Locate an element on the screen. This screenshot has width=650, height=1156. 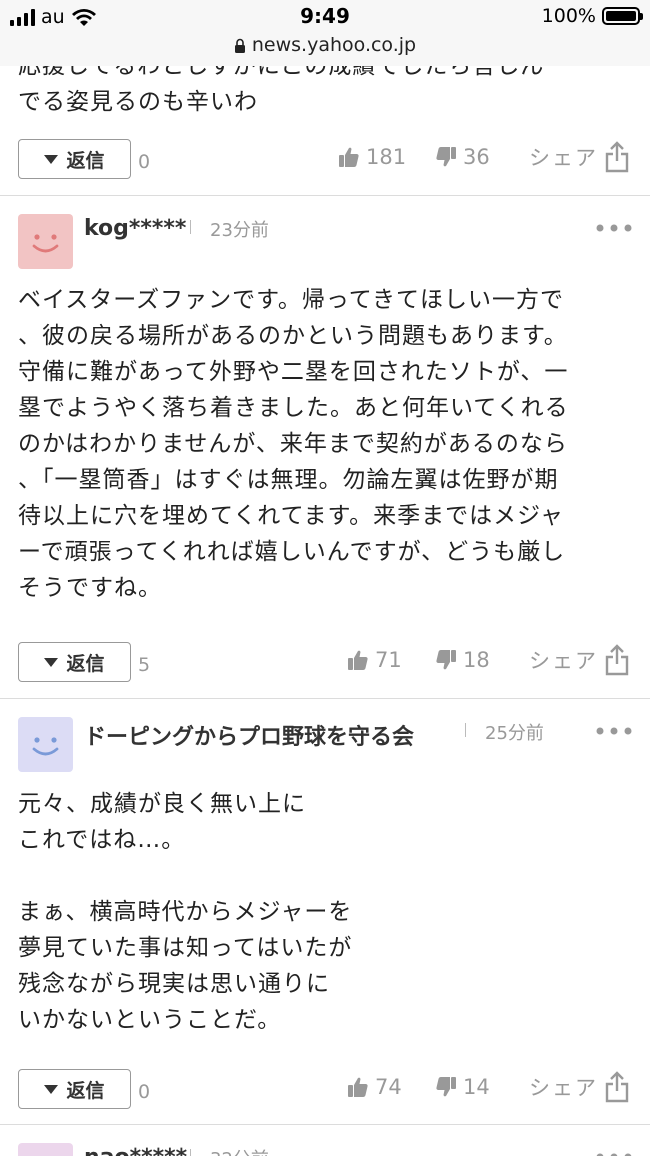
username: ドーピングからプロ野球を守る会 is located at coordinates (249, 735).